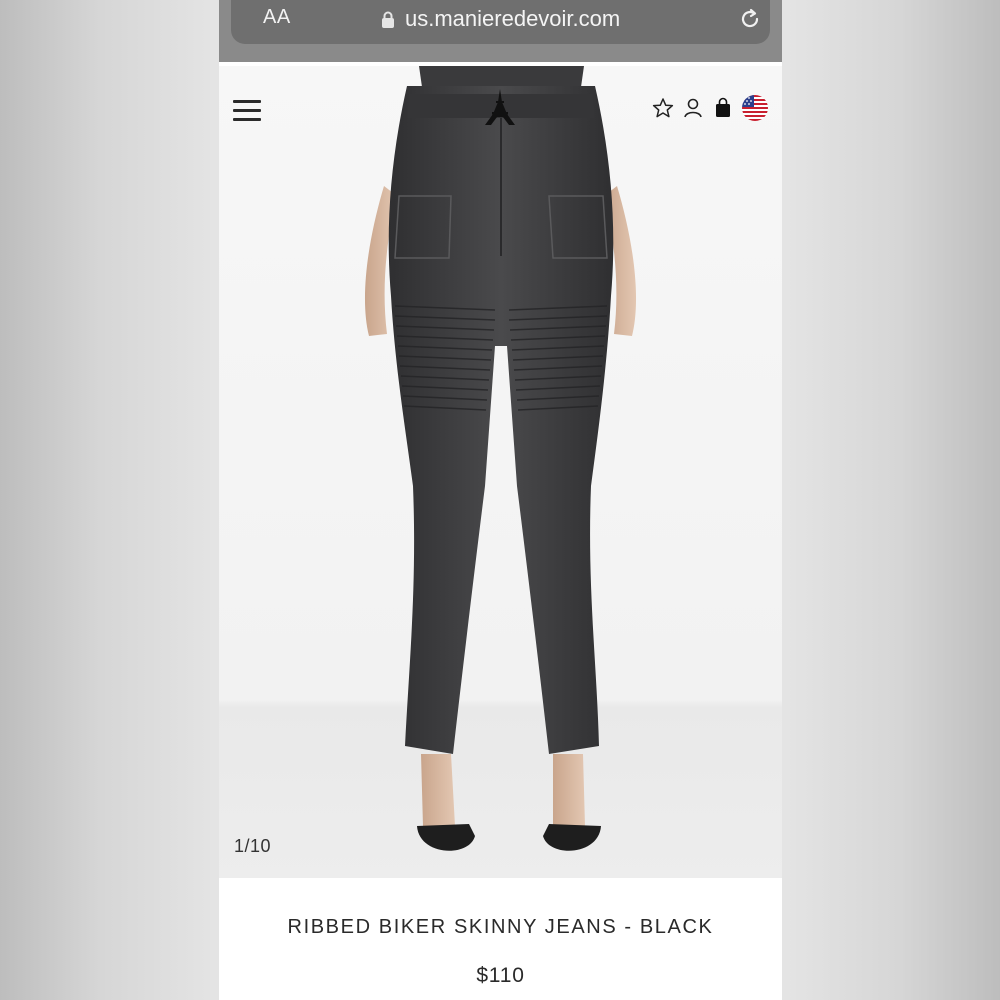  I want to click on header-icons, so click(710, 108).